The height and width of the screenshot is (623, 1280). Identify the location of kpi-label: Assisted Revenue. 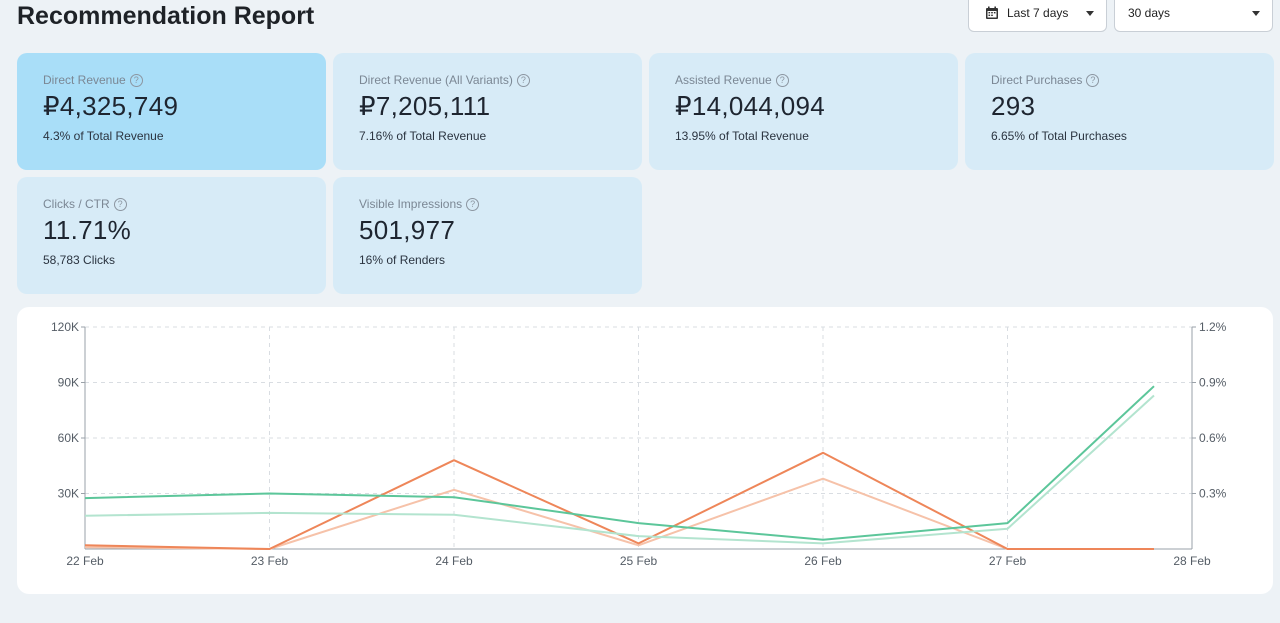
(723, 80).